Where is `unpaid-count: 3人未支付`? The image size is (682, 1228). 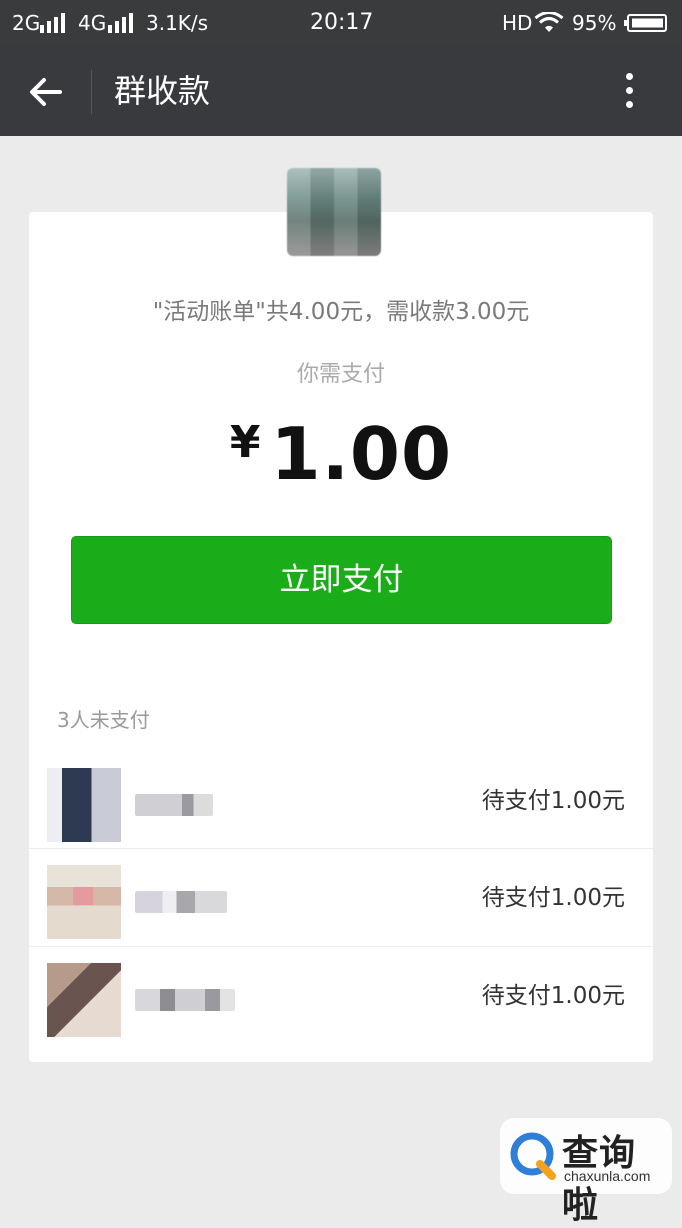
unpaid-count: 3人未支付 is located at coordinates (103, 720).